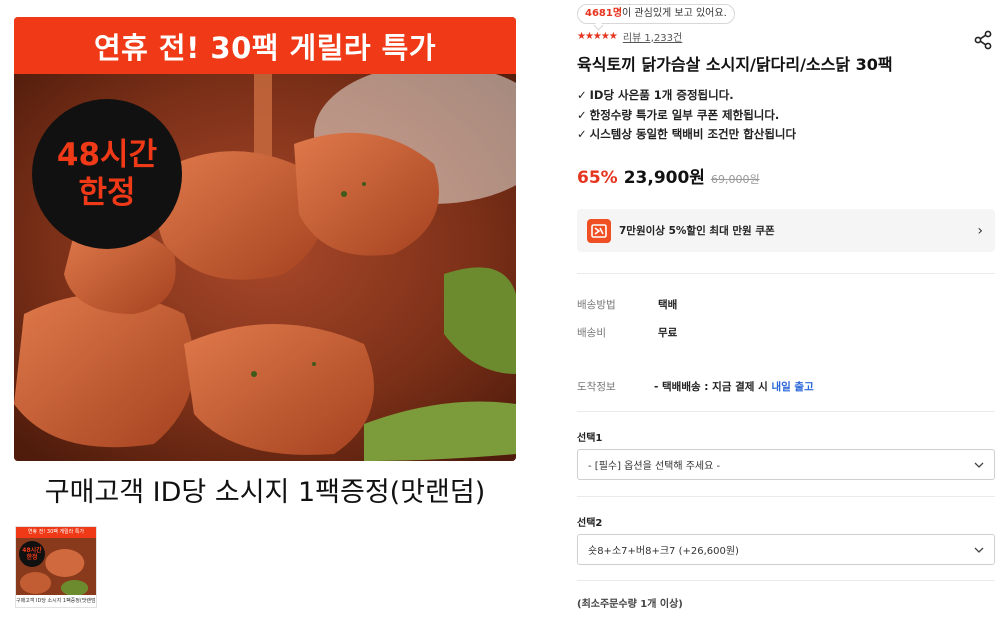  I want to click on note-text: 시스템상 동일한 택배비 조건만 합산됩니다, so click(693, 134).